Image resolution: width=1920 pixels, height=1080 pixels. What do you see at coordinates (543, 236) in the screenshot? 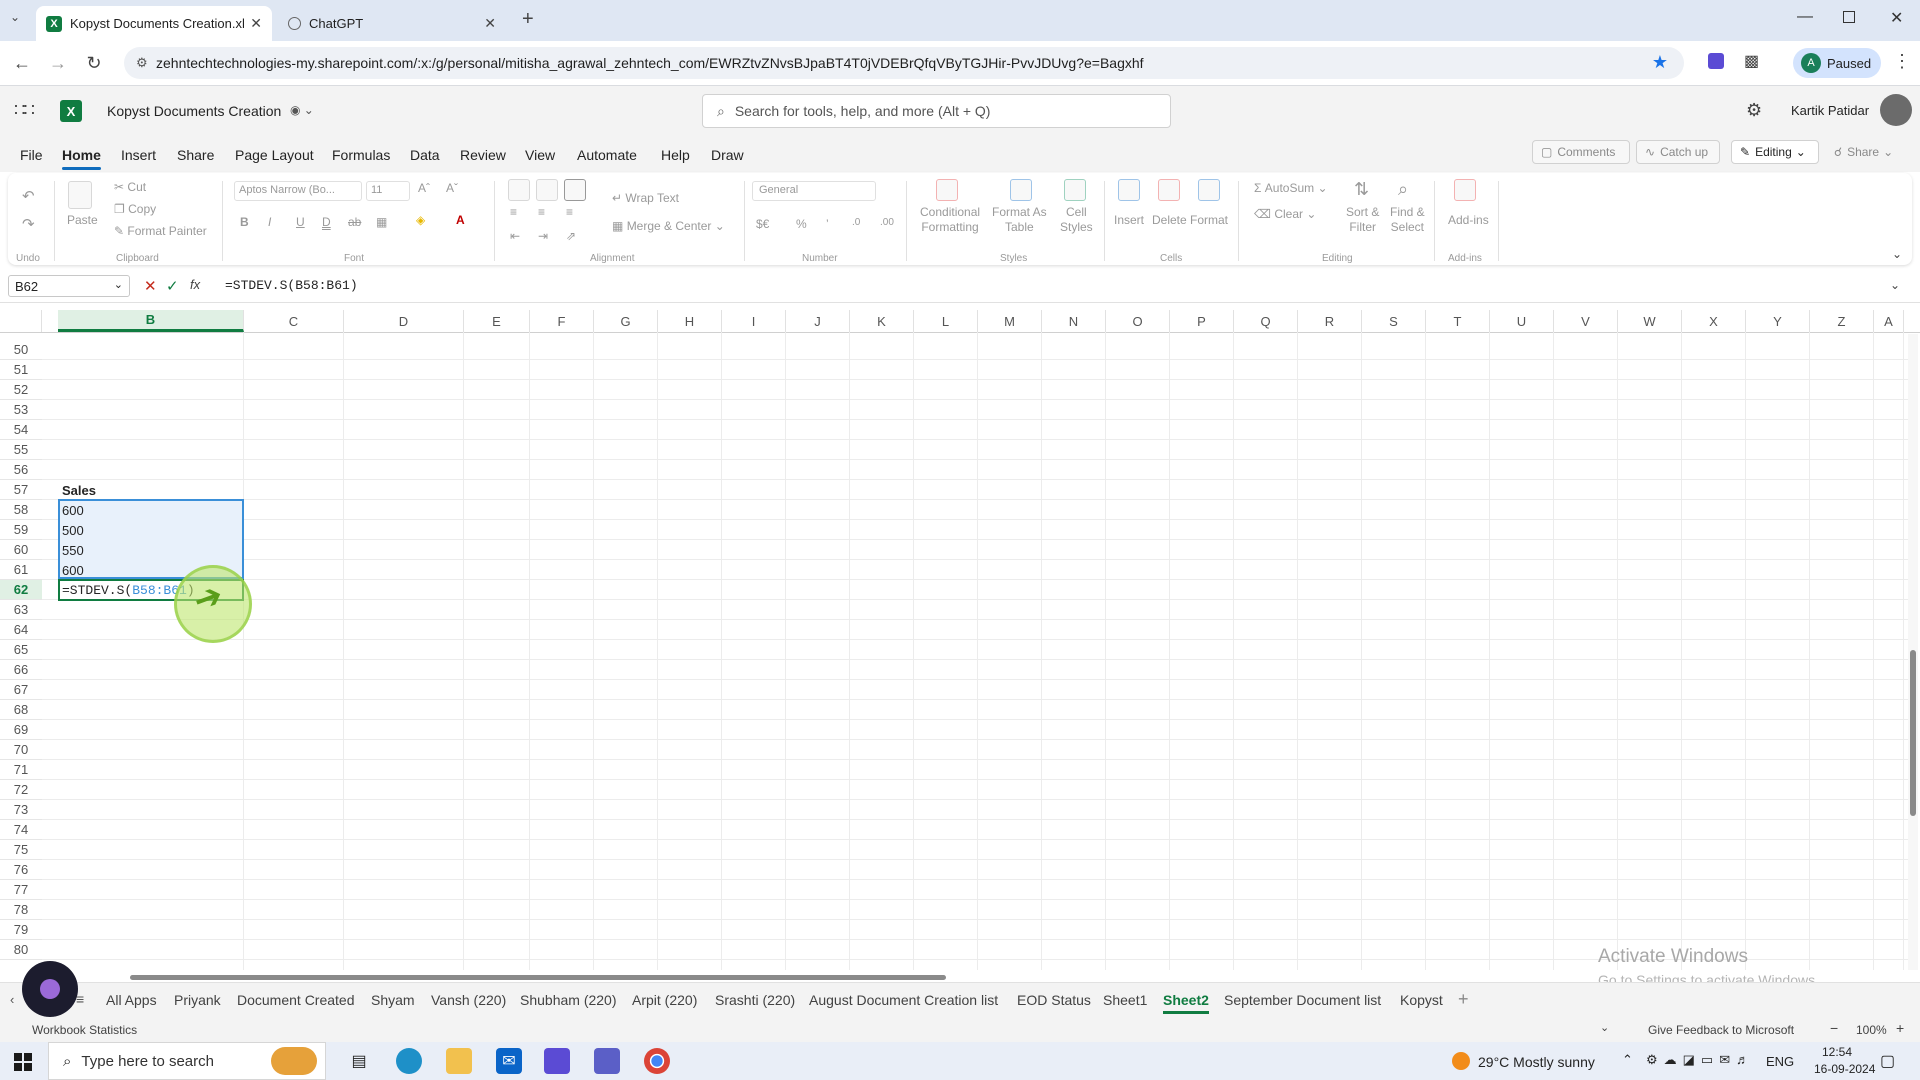
I see `increase-indent-icon: ⇥` at bounding box center [543, 236].